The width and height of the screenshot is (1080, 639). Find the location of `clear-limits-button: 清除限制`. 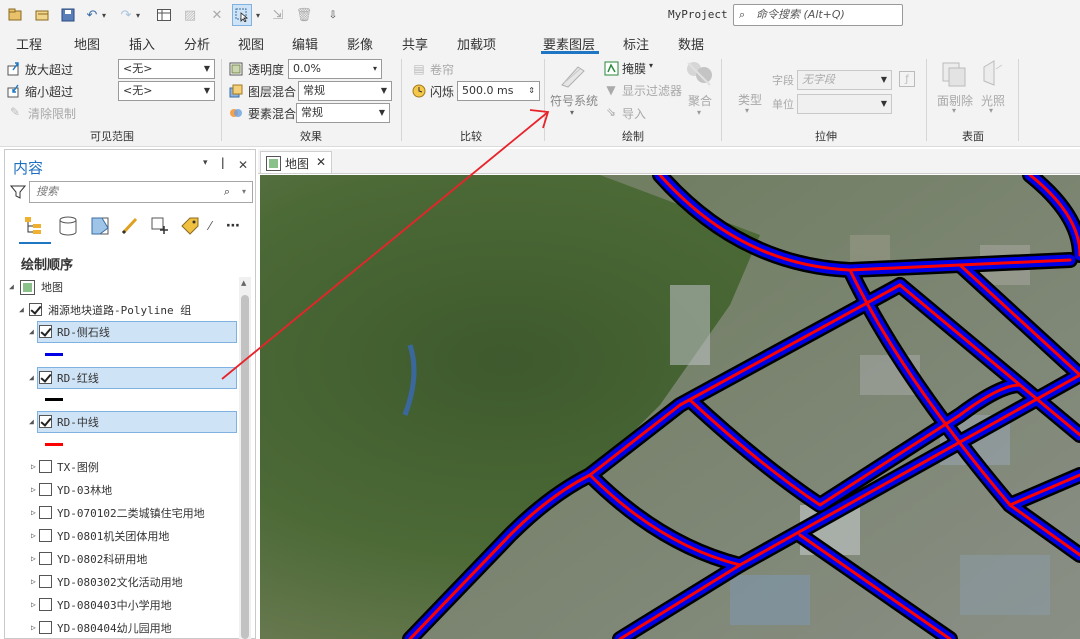

clear-limits-button: 清除限制 is located at coordinates (52, 113).